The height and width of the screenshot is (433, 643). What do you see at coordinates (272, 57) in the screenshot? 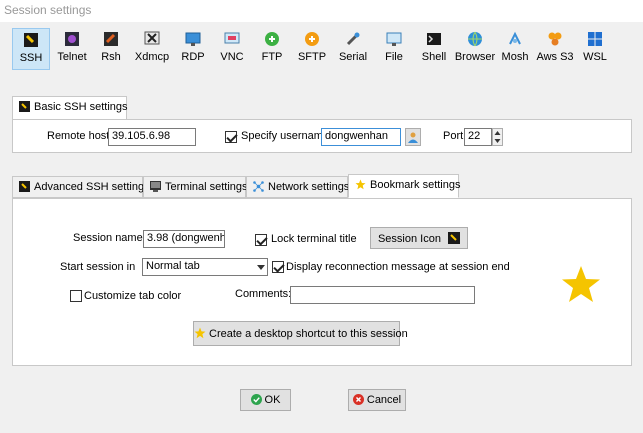
I see `protocol-label: FTP` at bounding box center [272, 57].